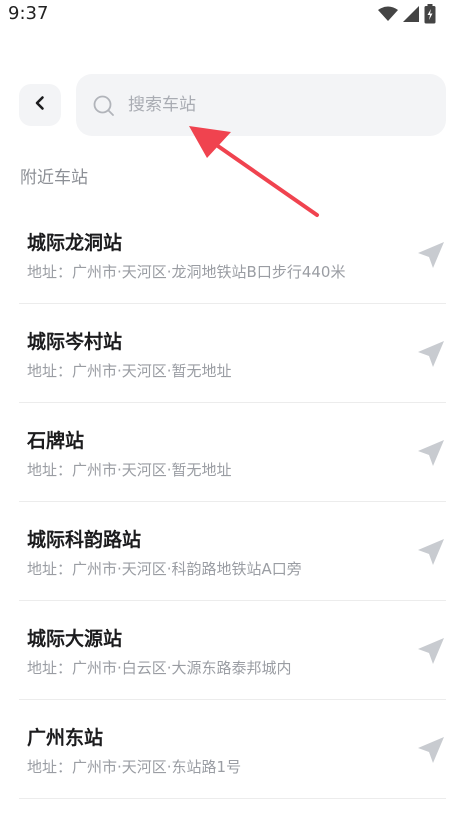  Describe the element at coordinates (388, 14) in the screenshot. I see `wifi-icon` at that location.